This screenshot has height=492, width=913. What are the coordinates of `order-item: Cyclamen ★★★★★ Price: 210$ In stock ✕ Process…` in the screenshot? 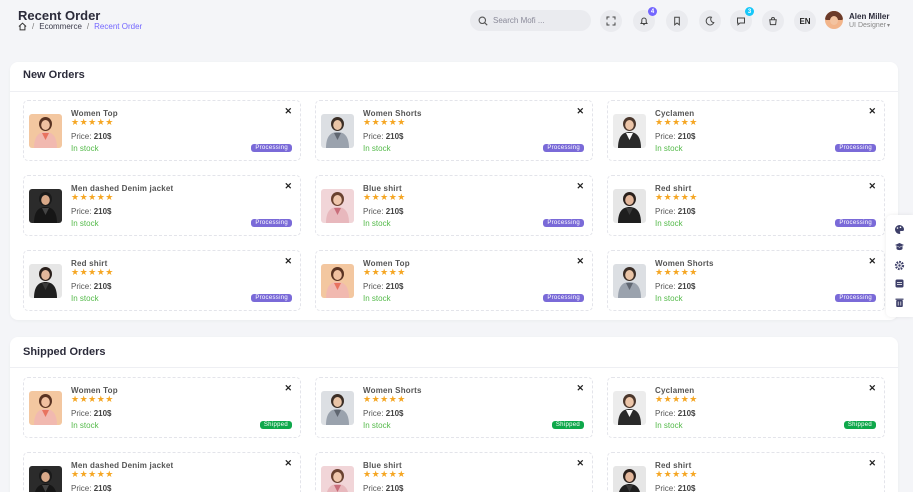 It's located at (746, 130).